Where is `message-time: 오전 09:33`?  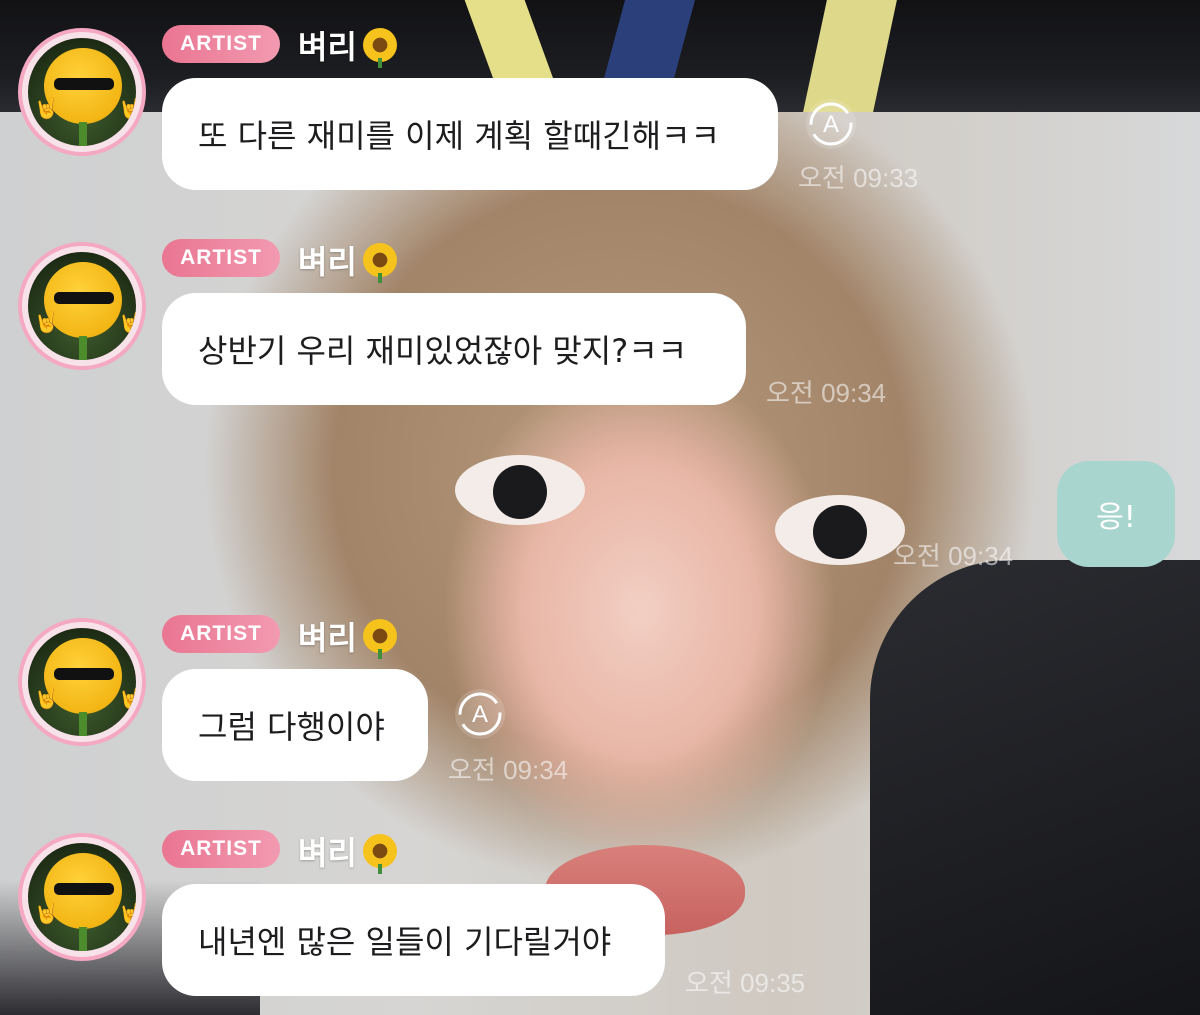 message-time: 오전 09:33 is located at coordinates (858, 178).